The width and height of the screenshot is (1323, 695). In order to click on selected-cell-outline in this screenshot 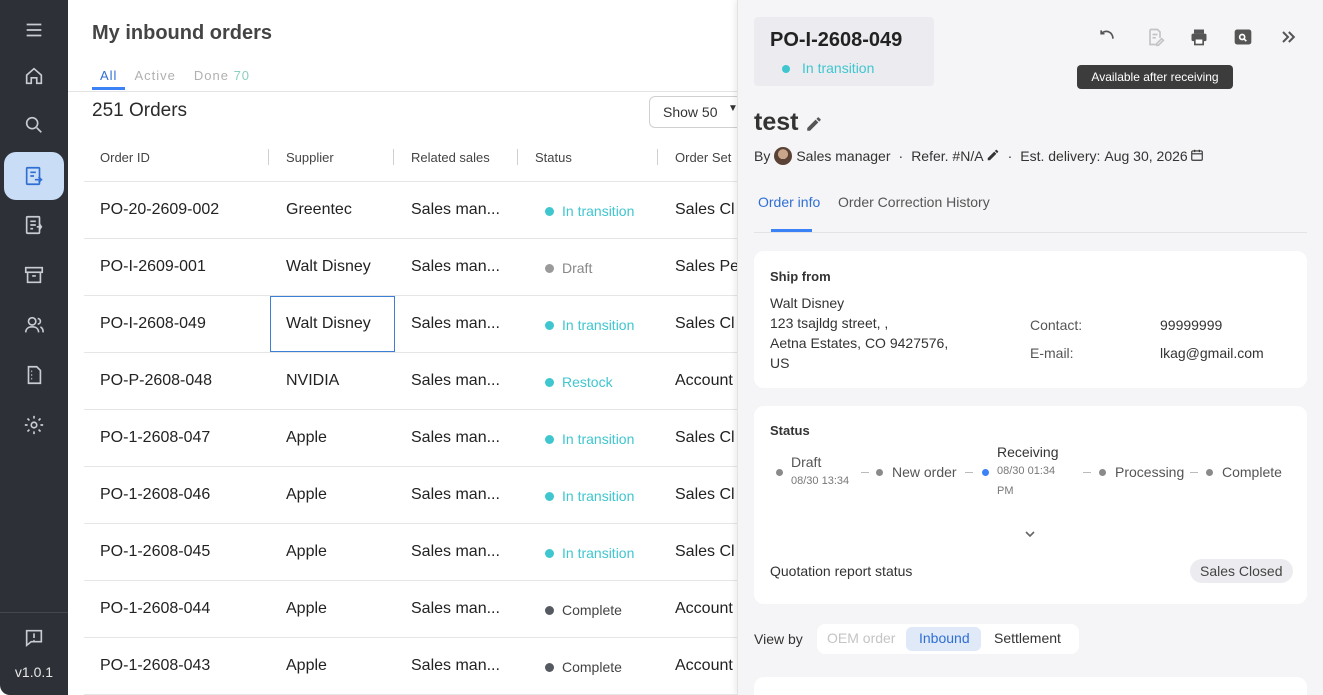, I will do `click(332, 324)`.